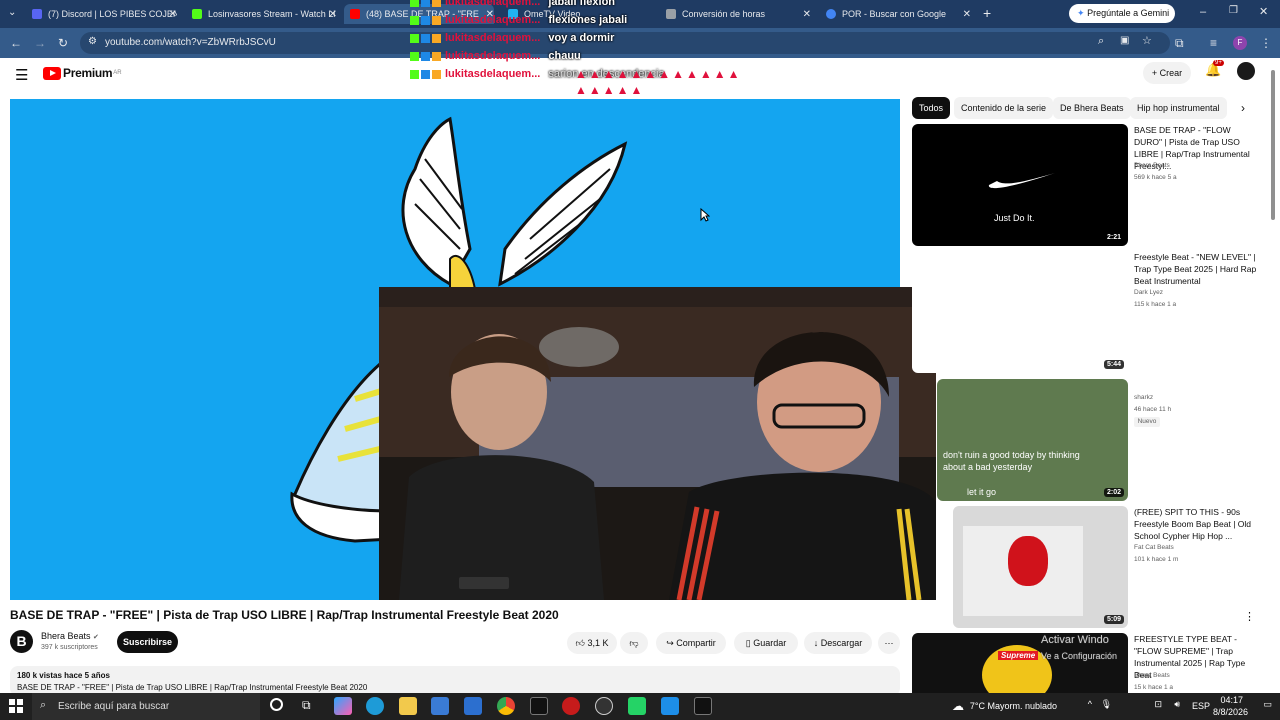 The height and width of the screenshot is (720, 1280). What do you see at coordinates (1249, 616) in the screenshot?
I see `more-vertical-icon: ⋮` at bounding box center [1249, 616].